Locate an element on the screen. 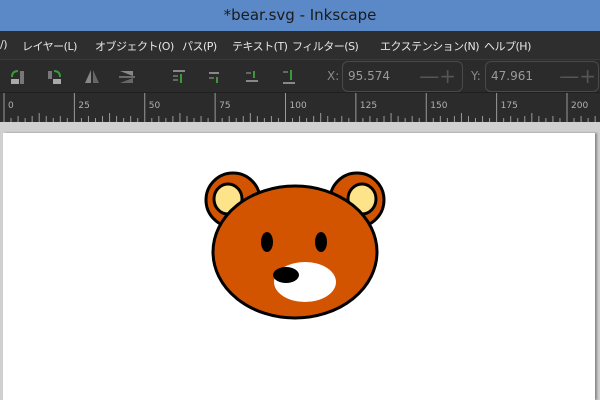  x-value: 95.574 is located at coordinates (369, 76).